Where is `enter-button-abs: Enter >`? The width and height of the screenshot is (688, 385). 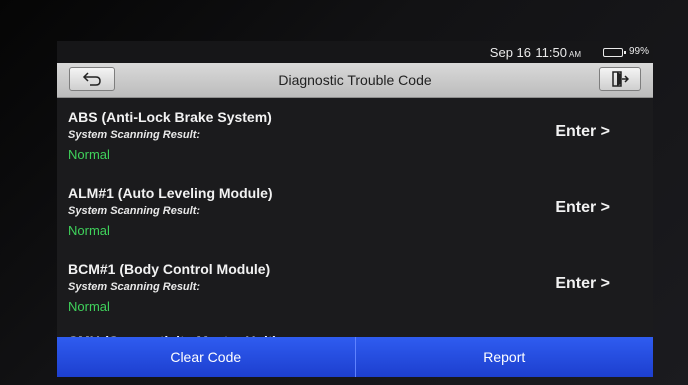 enter-button-abs: Enter > is located at coordinates (582, 132).